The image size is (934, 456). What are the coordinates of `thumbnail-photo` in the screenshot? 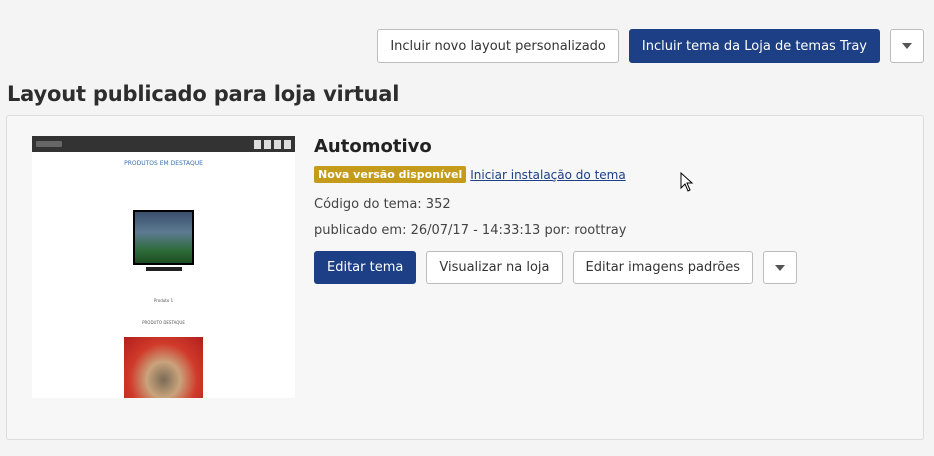 It's located at (163, 367).